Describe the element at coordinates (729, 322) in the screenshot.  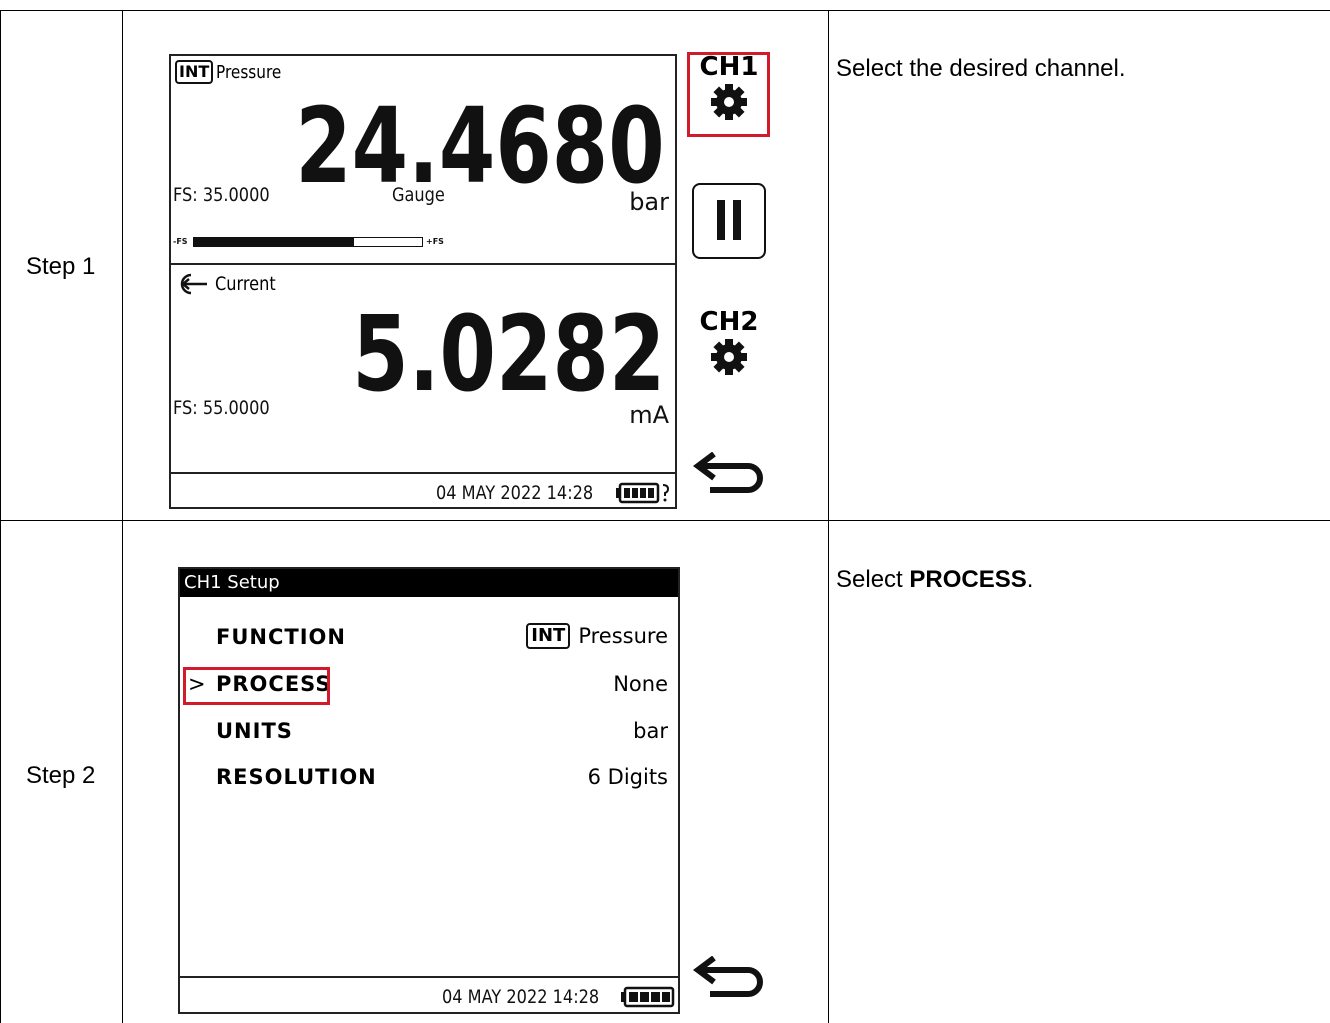
I see `ch2-button-label: CH2` at that location.